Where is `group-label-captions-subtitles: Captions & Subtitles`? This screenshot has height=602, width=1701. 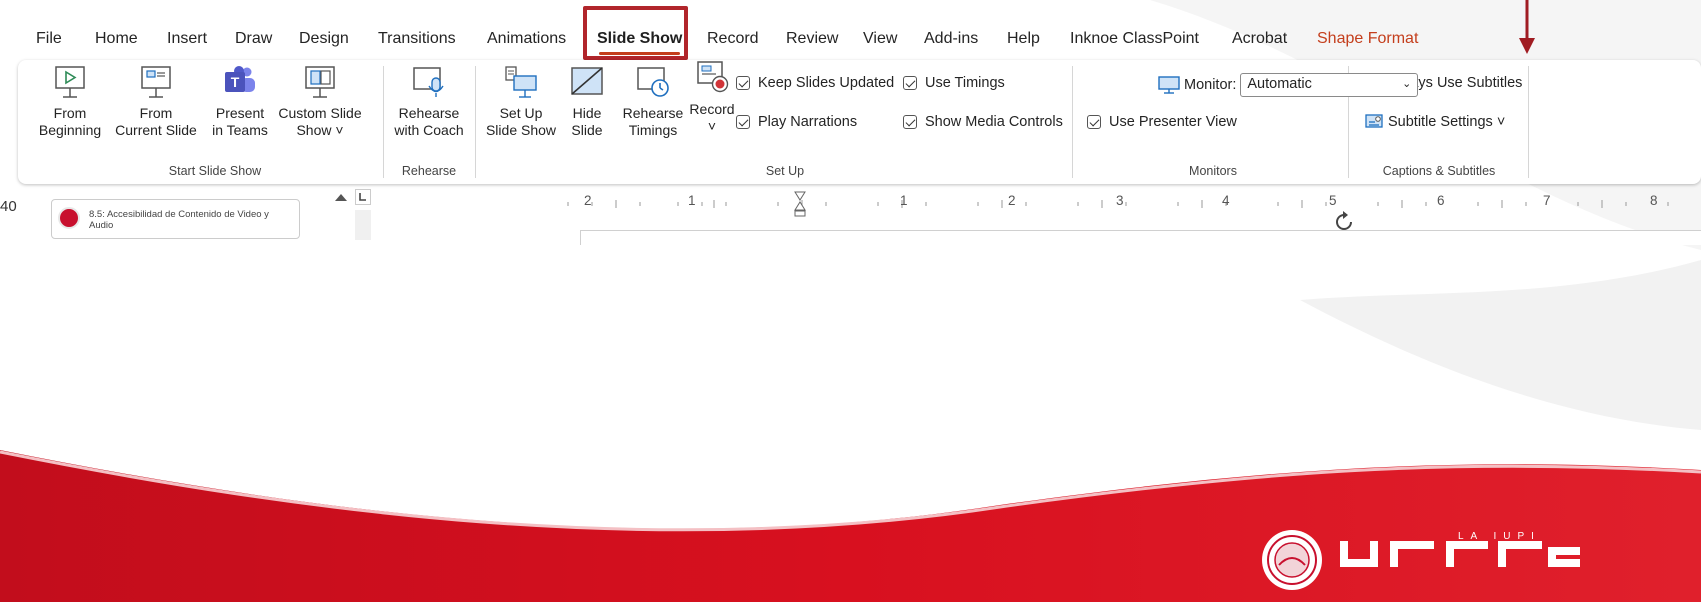
group-label-captions-subtitles: Captions & Subtitles is located at coordinates (1439, 171).